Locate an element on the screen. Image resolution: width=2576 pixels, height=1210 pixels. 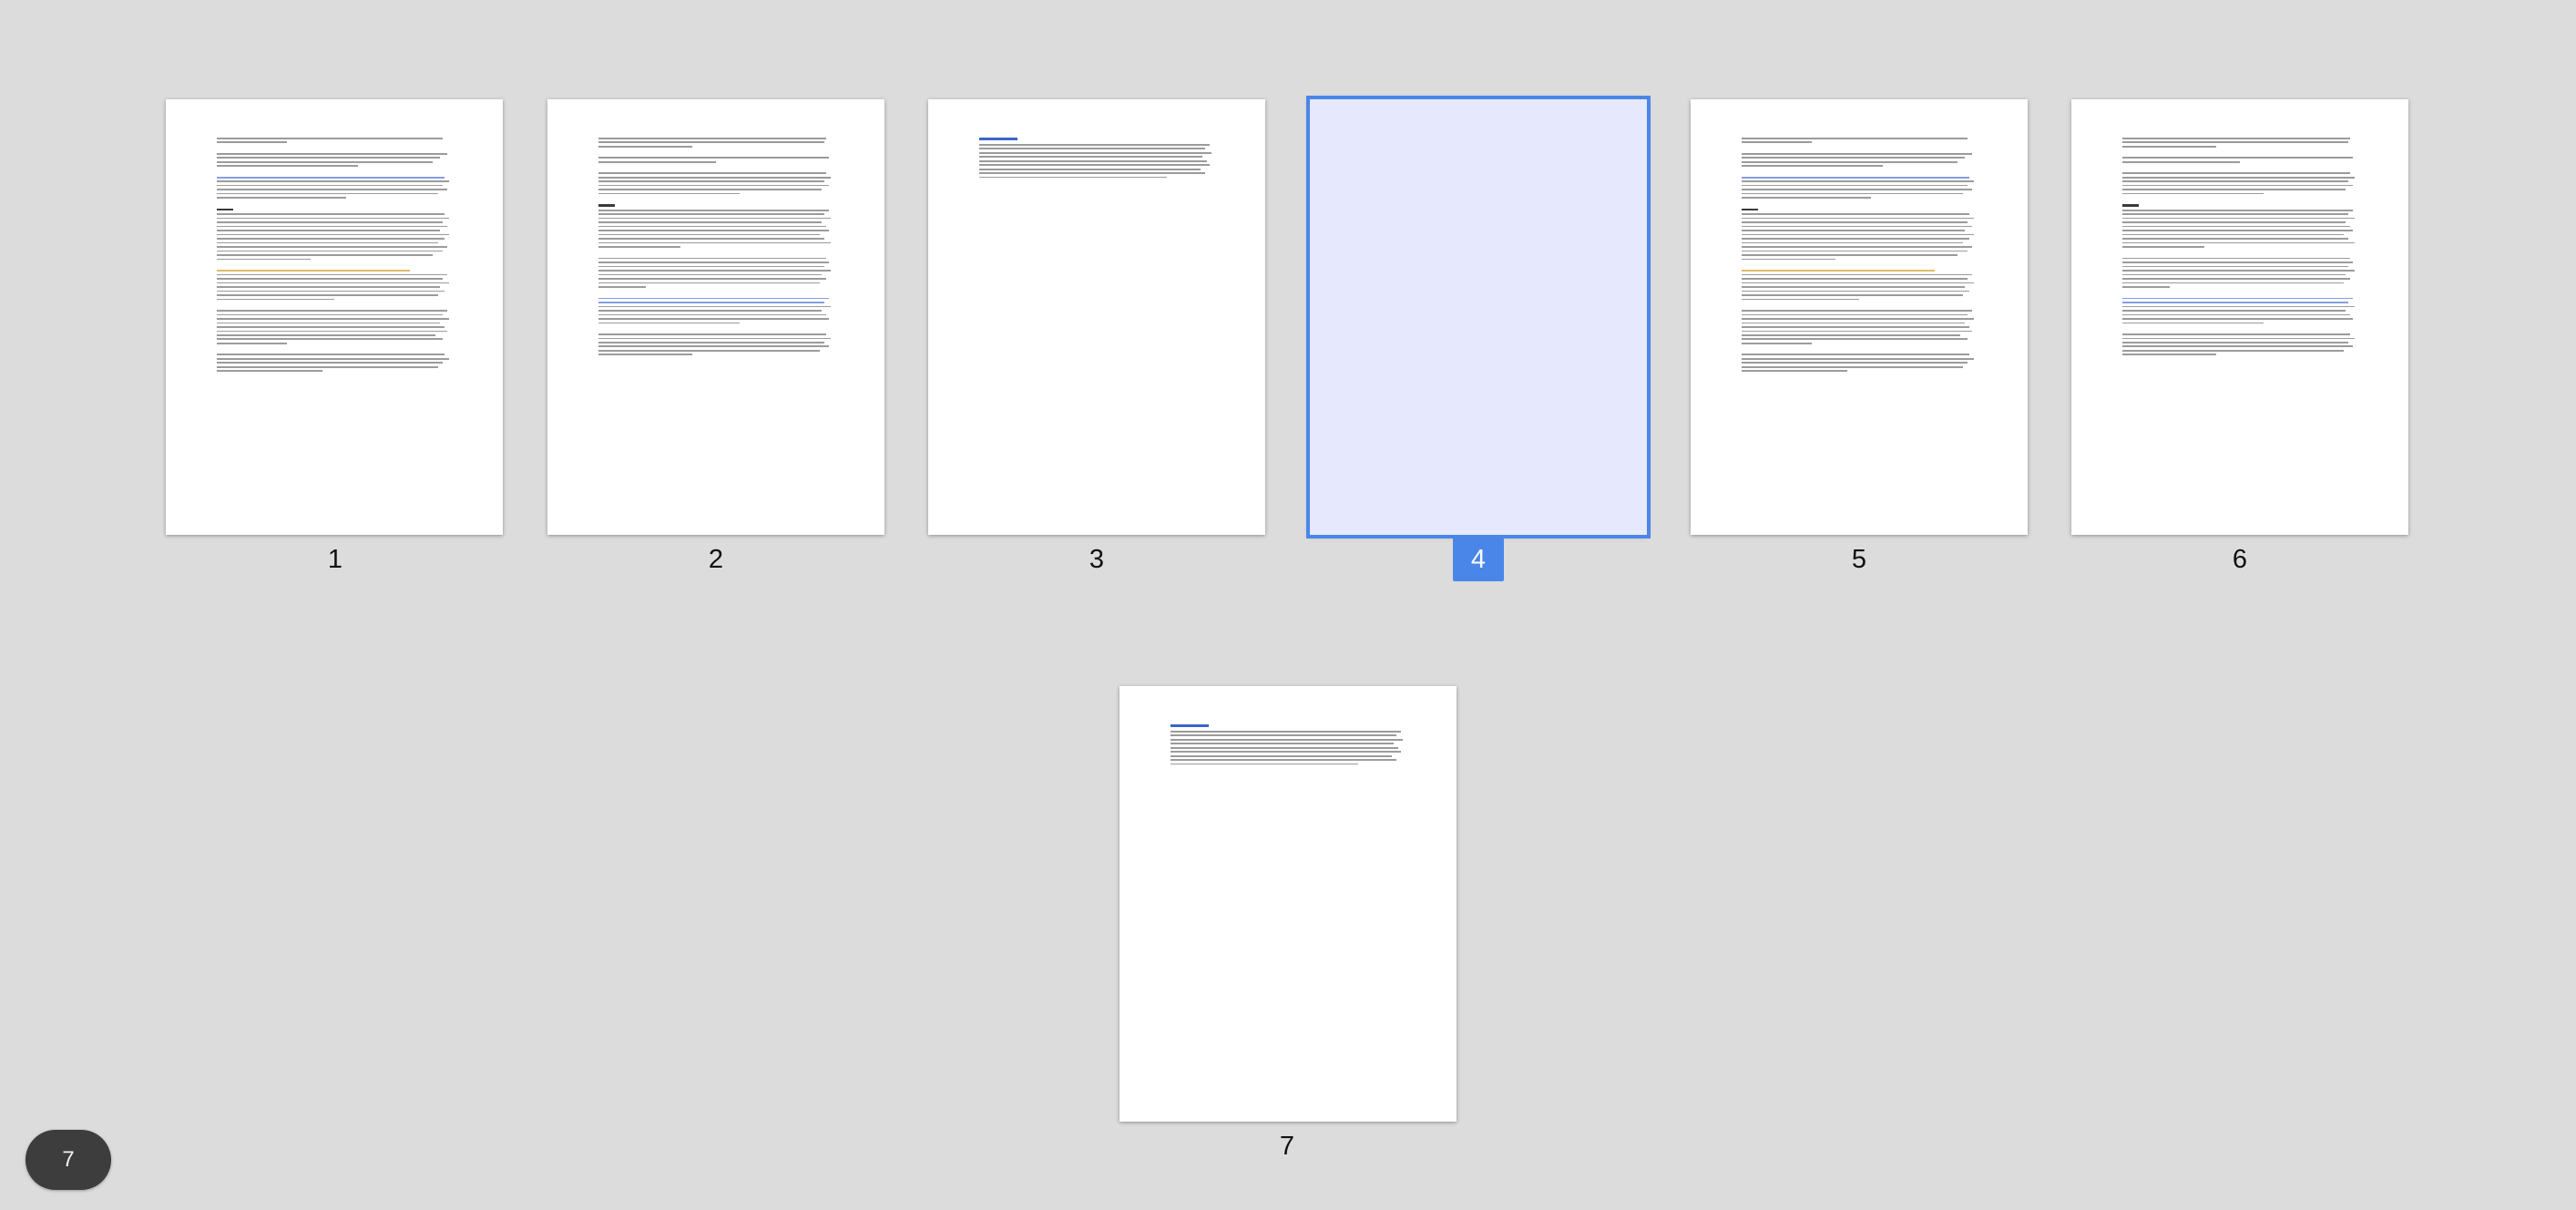
page-number-label: 5 is located at coordinates (1859, 559).